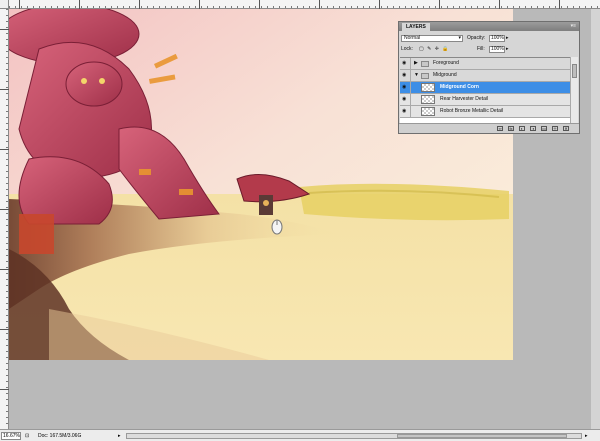  I want to click on layer-rear-harvester-detail: ◉ Rear Harvester Detail, so click(485, 100).